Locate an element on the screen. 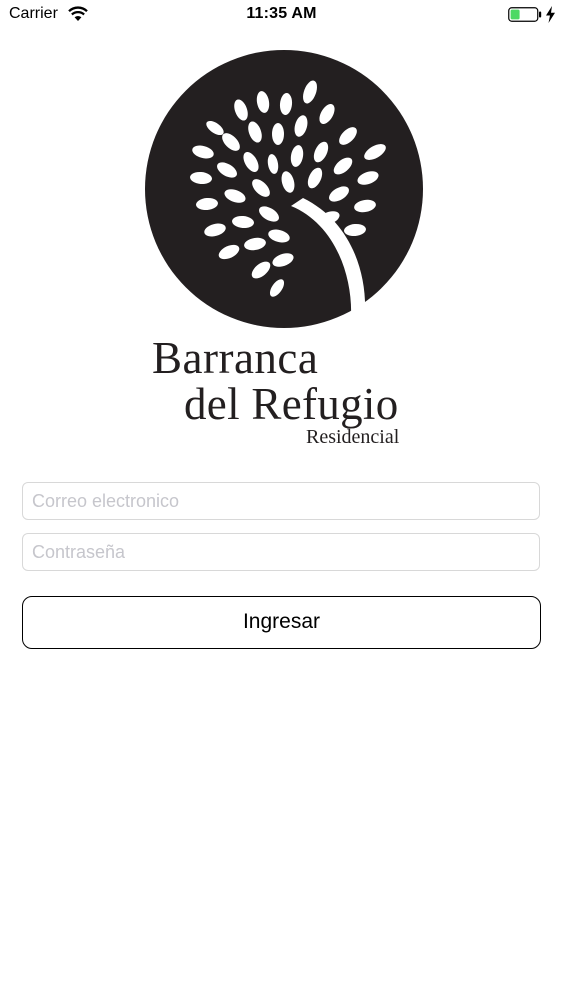  email-field is located at coordinates (281, 501).